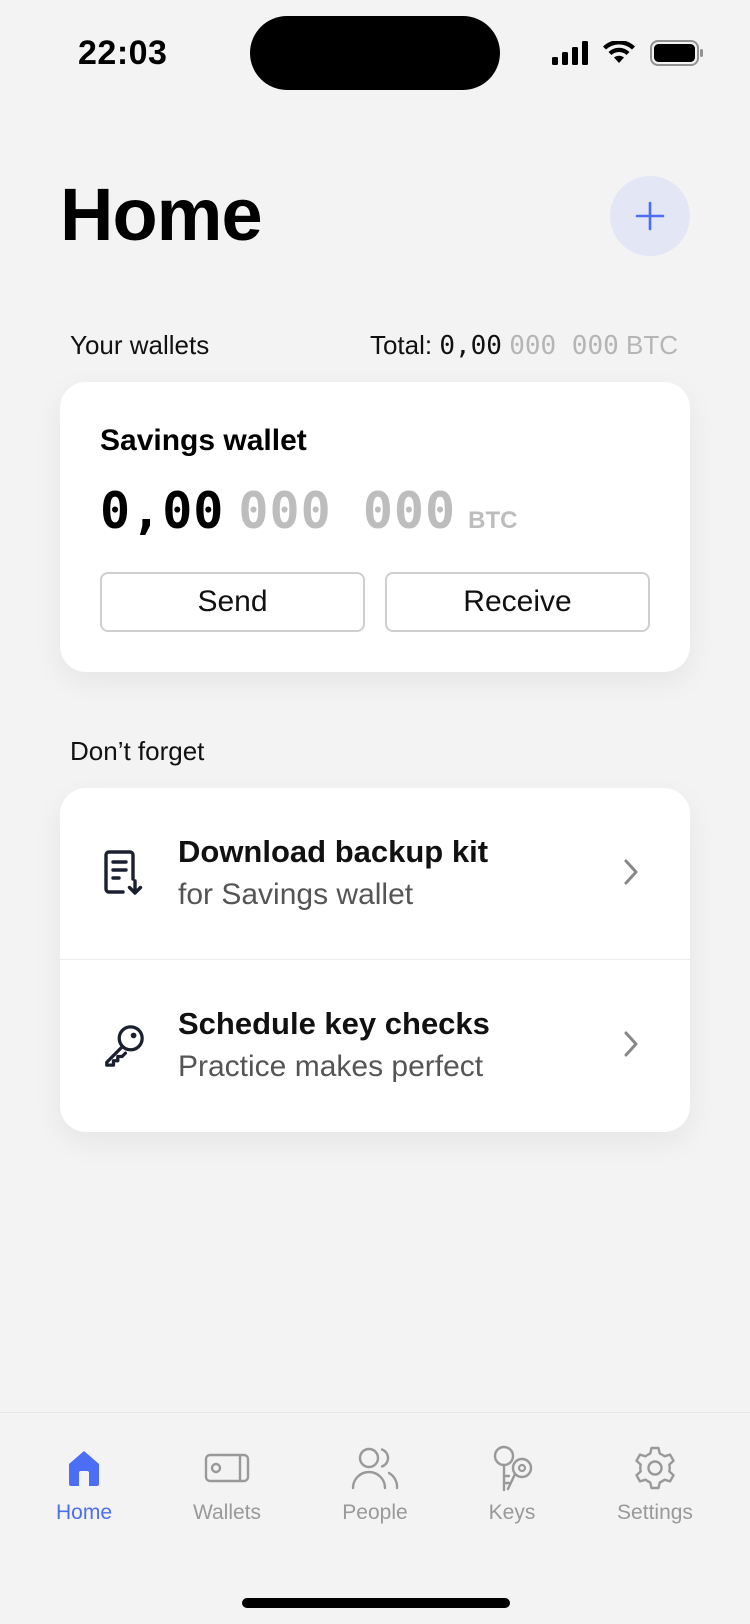 The width and height of the screenshot is (750, 1624). Describe the element at coordinates (84, 1512) in the screenshot. I see `tab-label: Home` at that location.